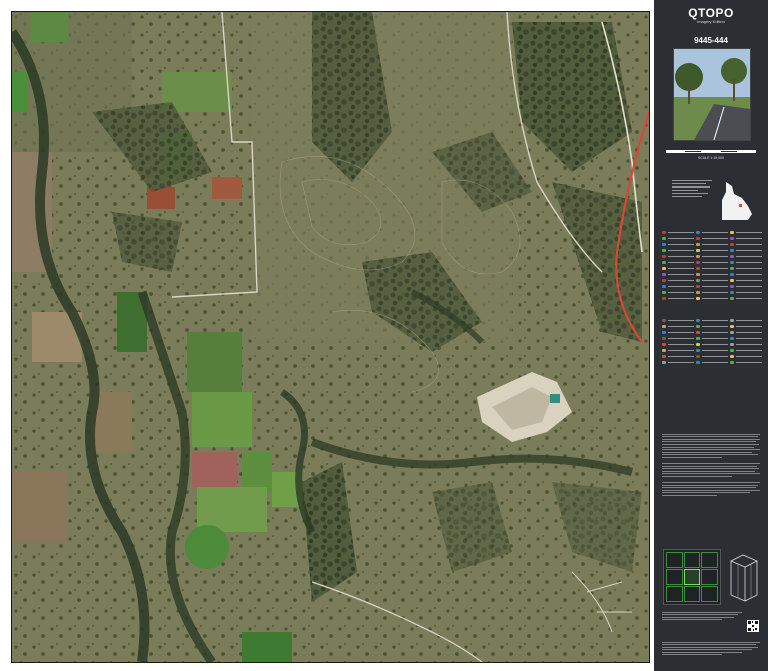 The image size is (768, 671). I want to click on footer-disclaimer, so click(711, 648).